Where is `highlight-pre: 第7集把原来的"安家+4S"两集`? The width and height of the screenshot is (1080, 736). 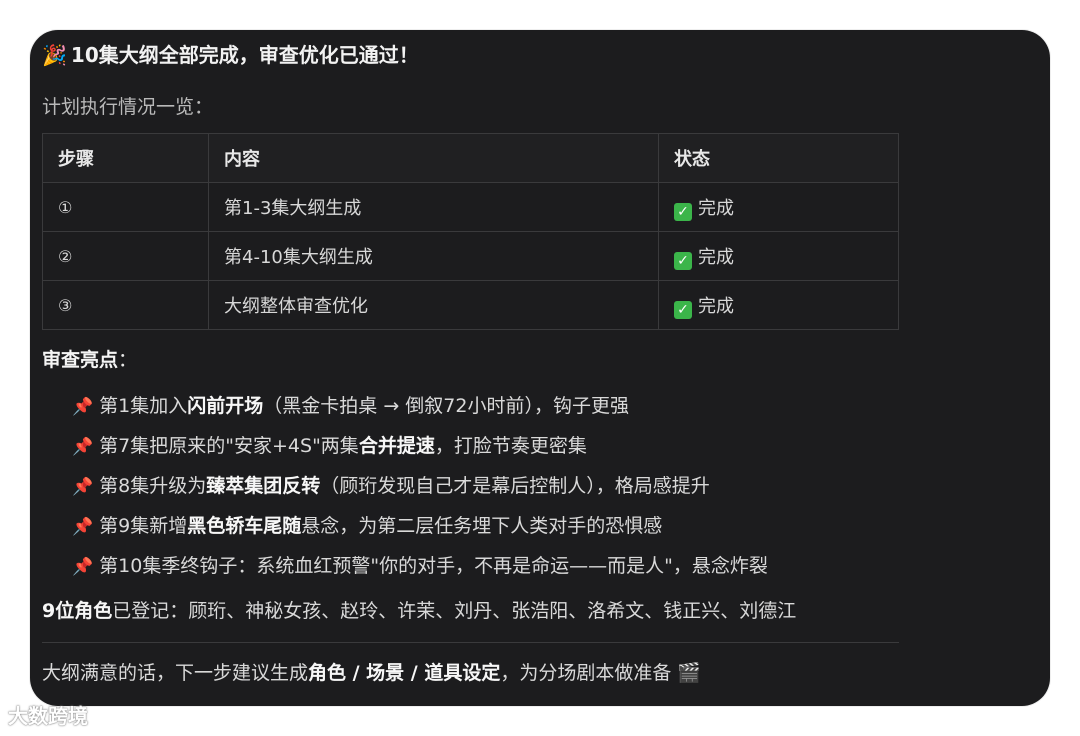 highlight-pre: 第7集把原来的"安家+4S"两集 is located at coordinates (229, 446).